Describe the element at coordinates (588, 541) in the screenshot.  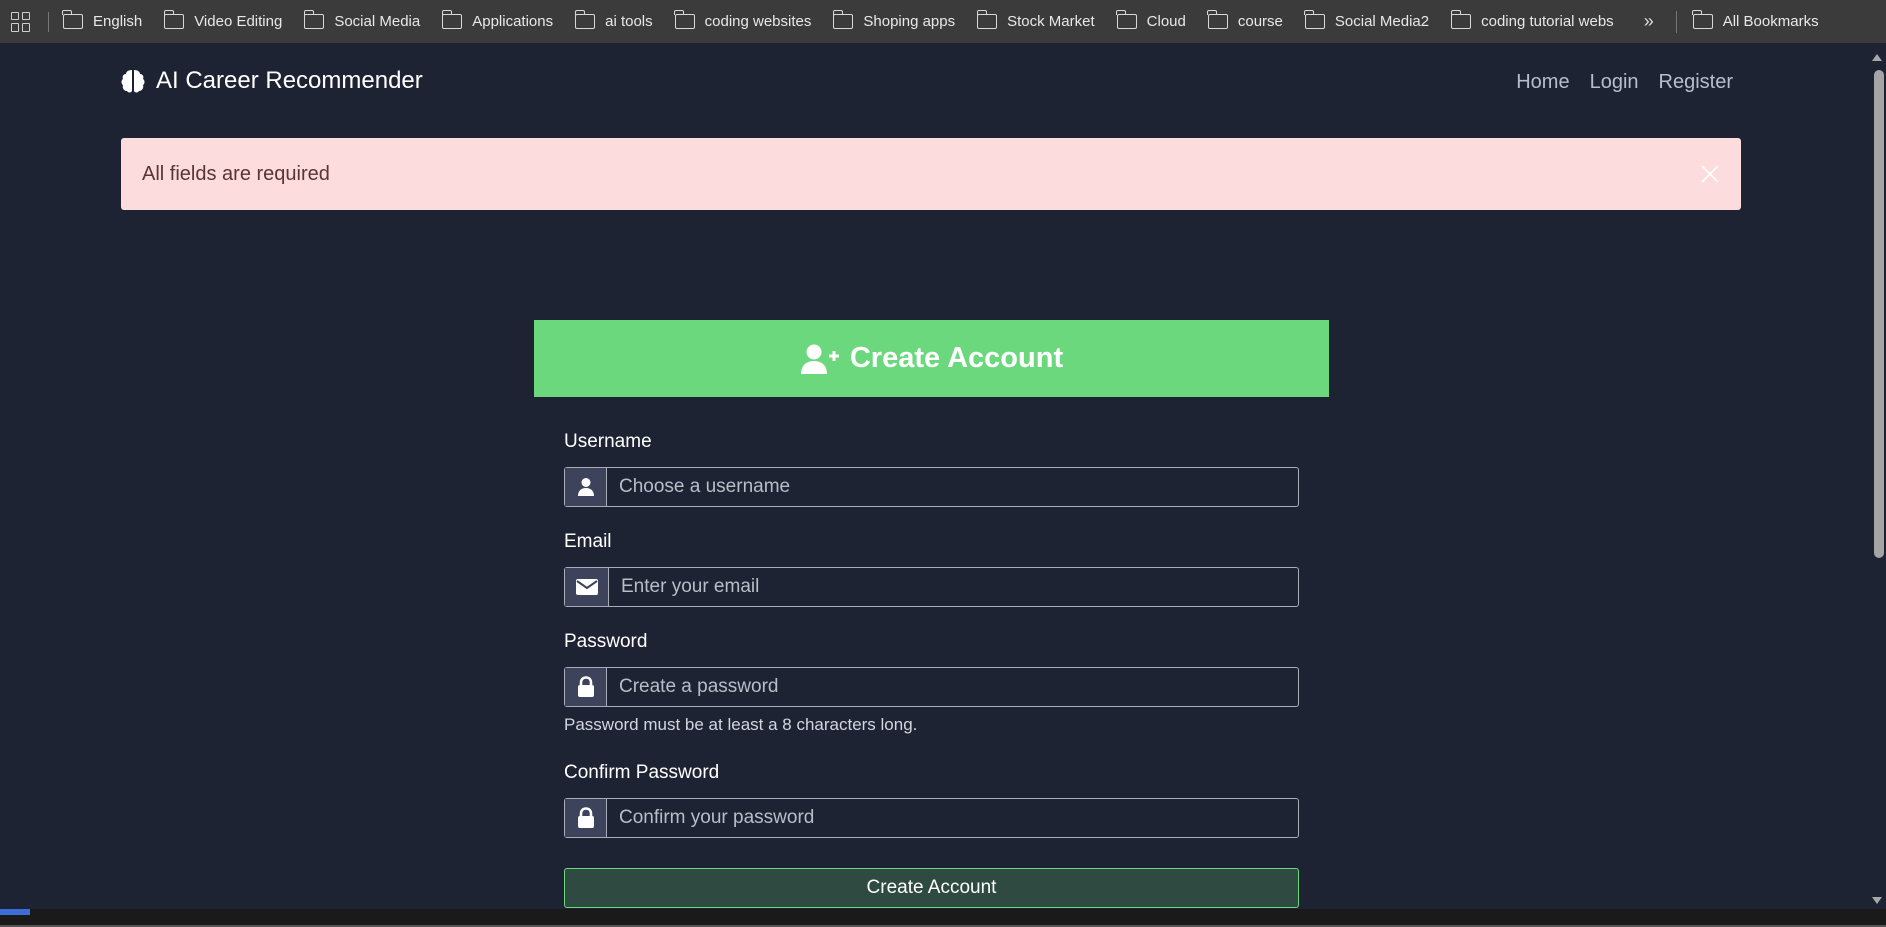
I see `email-label: Email` at that location.